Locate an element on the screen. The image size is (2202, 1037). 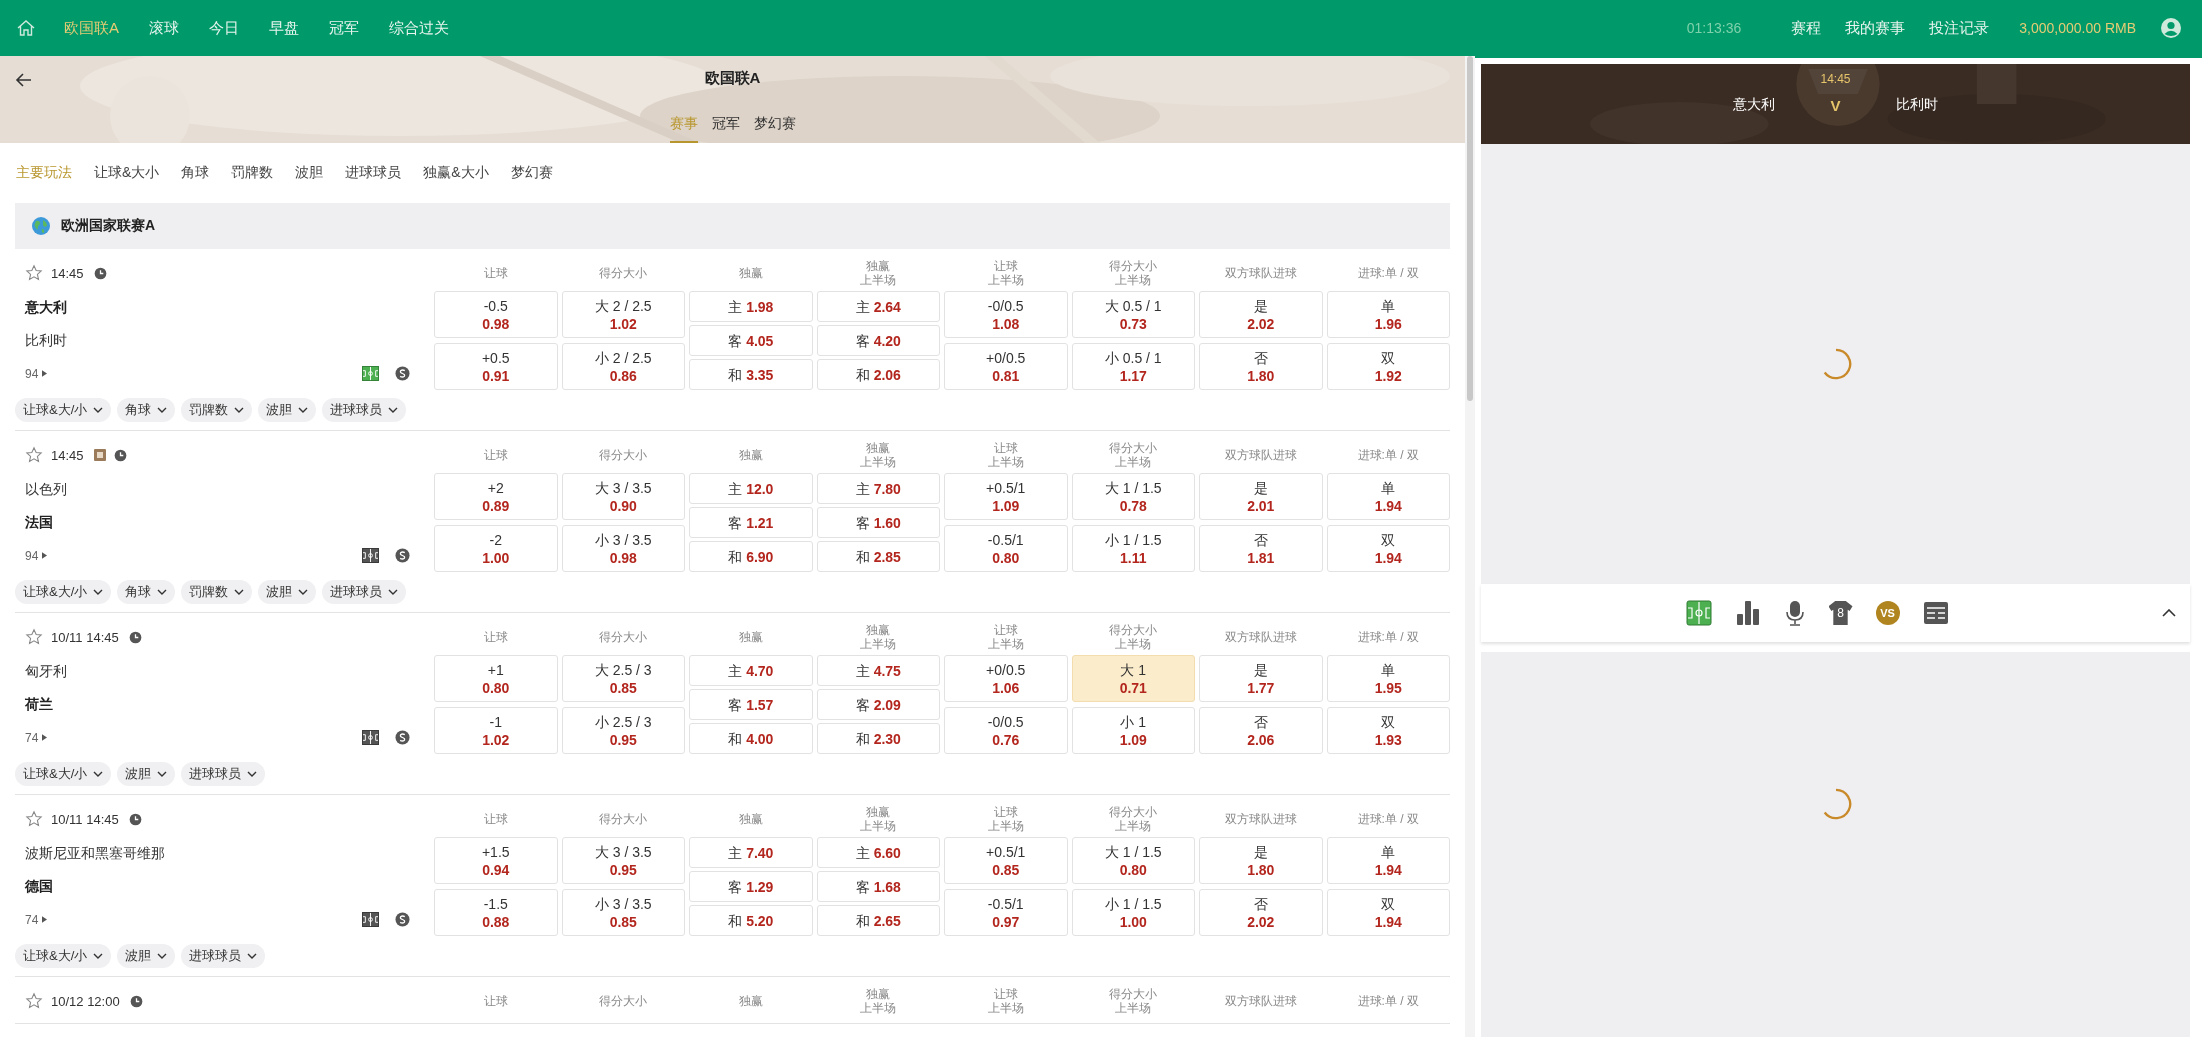
odds-button: 和 2.30 is located at coordinates (878, 738).